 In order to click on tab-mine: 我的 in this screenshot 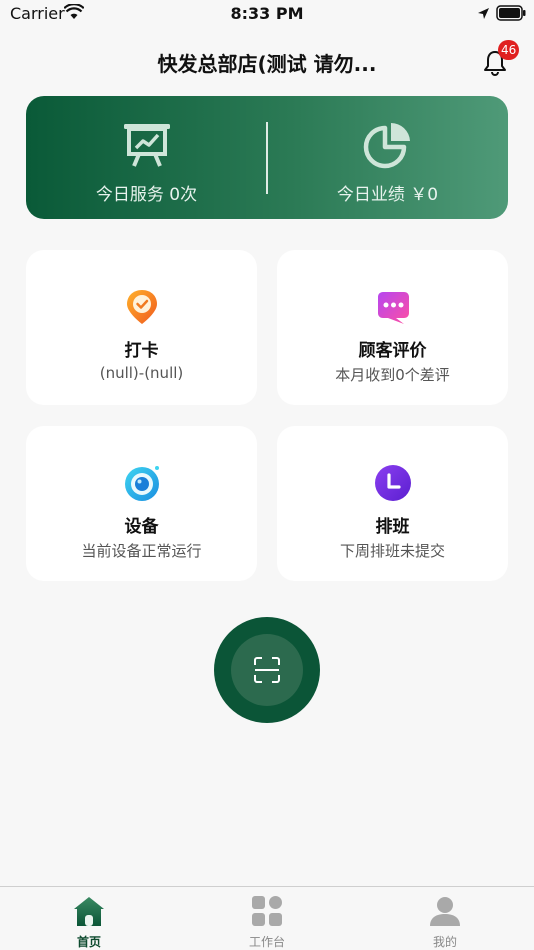, I will do `click(445, 918)`.